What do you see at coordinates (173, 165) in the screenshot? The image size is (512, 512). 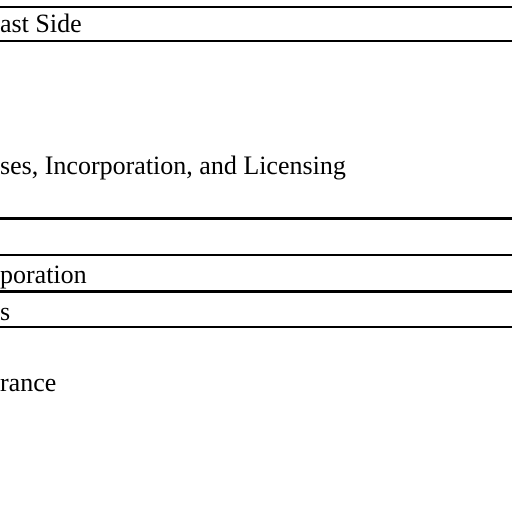 I see `text-line-licensing: ses, Incorporation, and Licensing` at bounding box center [173, 165].